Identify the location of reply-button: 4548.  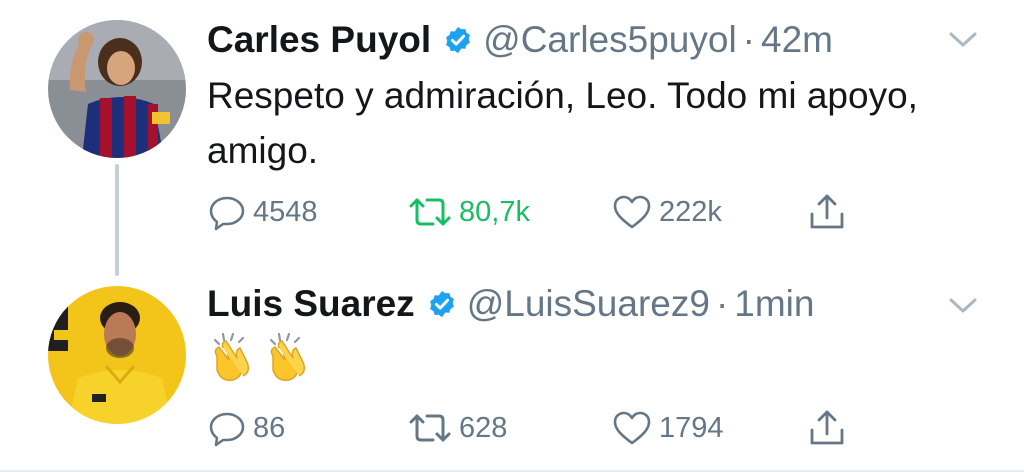
(262, 212).